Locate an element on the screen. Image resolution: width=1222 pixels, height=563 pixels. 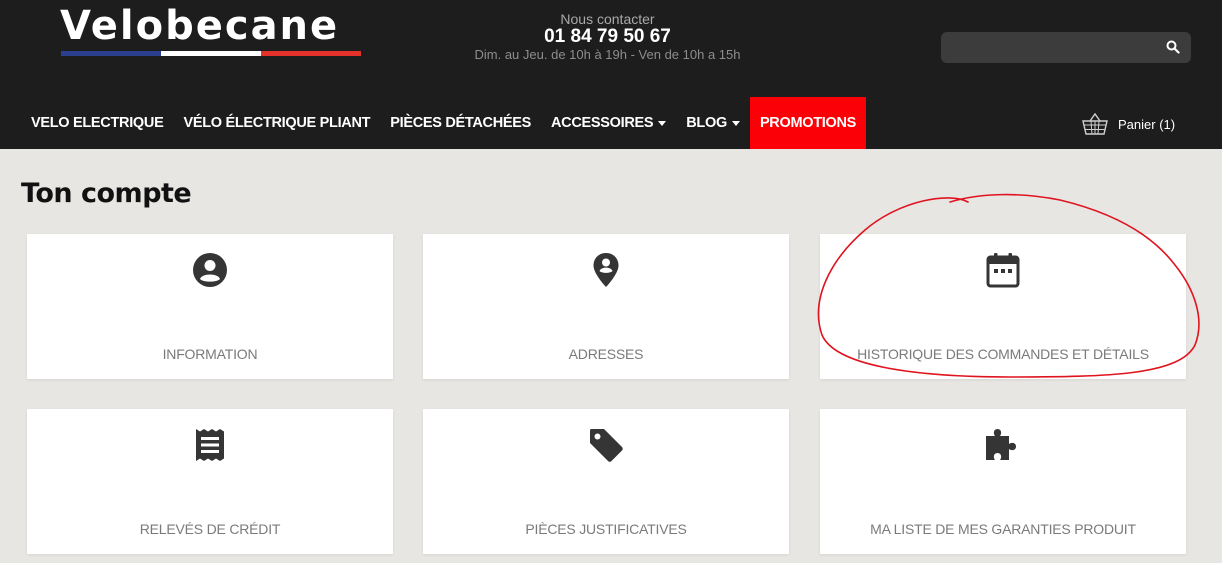
page-title: Ton compte is located at coordinates (106, 193).